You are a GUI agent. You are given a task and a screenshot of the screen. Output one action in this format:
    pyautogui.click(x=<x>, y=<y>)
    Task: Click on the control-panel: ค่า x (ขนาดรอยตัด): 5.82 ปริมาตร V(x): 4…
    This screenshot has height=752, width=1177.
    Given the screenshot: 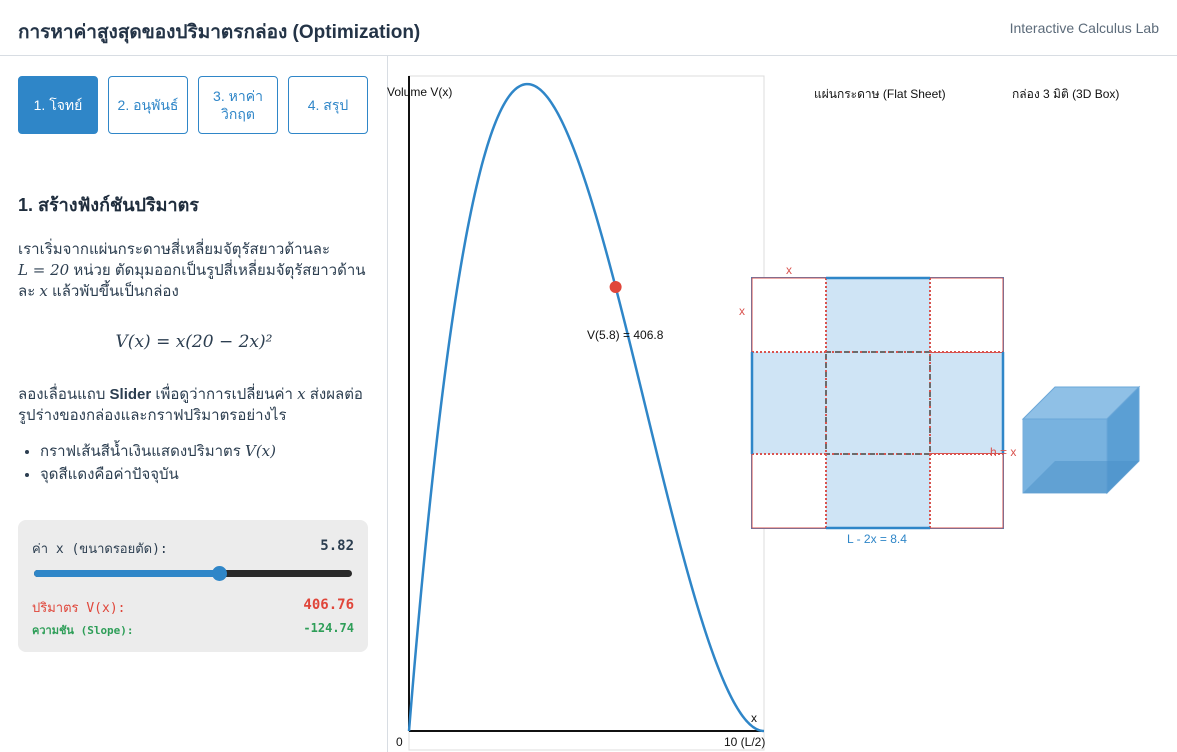 What is the action you would take?
    pyautogui.click(x=193, y=586)
    